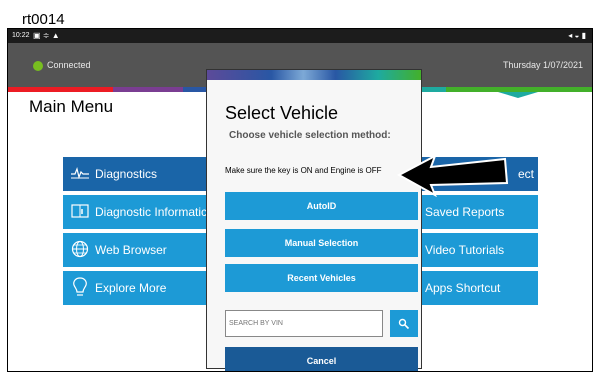  What do you see at coordinates (314, 75) in the screenshot?
I see `dialog-color-stripe` at bounding box center [314, 75].